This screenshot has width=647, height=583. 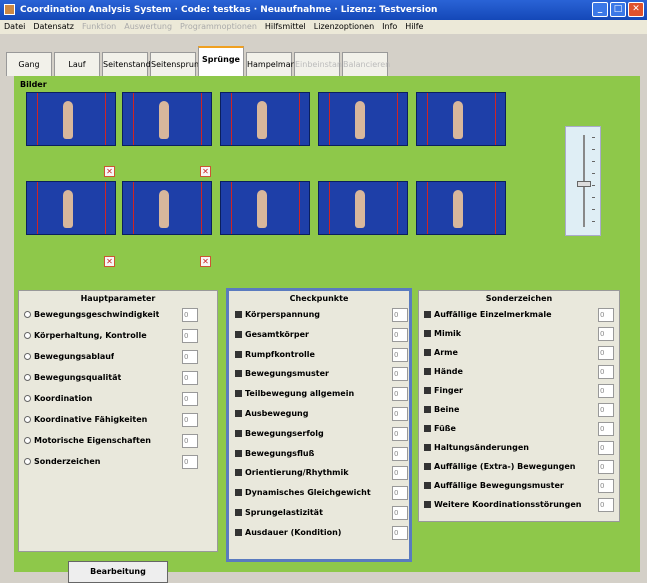 What do you see at coordinates (476, 448) in the screenshot?
I see `sonderzeichen-item: Haltungsänderungen` at bounding box center [476, 448].